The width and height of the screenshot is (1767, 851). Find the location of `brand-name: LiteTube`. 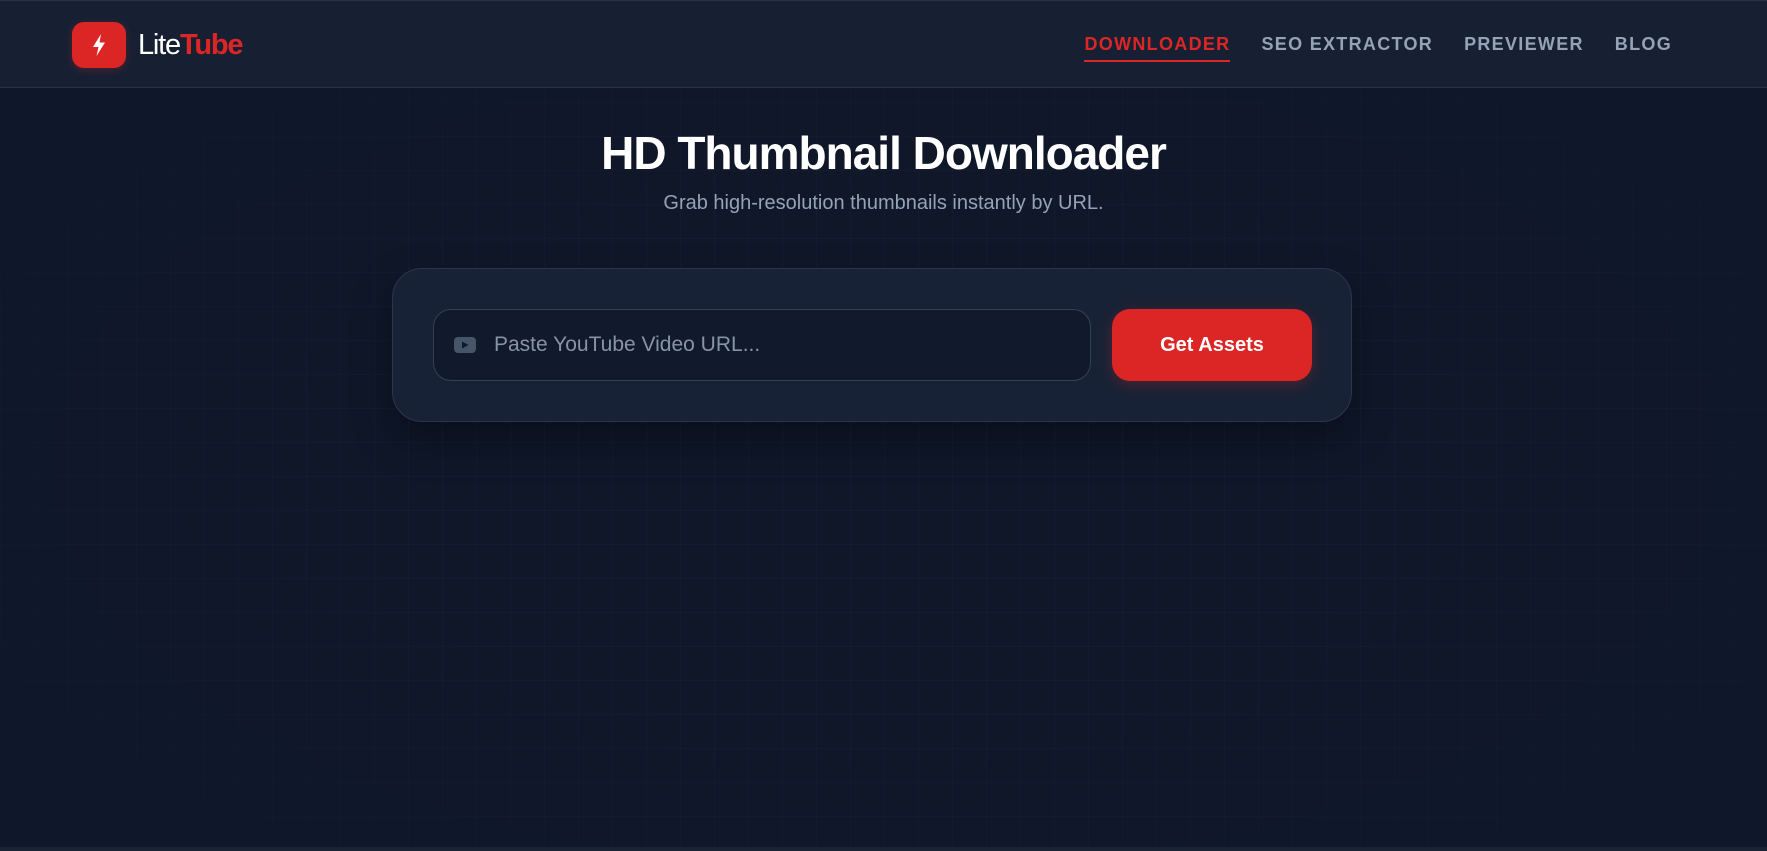

brand-name: LiteTube is located at coordinates (191, 44).